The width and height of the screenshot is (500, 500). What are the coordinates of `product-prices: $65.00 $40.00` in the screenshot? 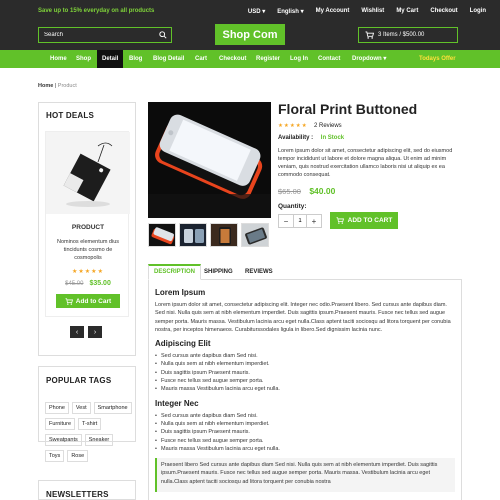 It's located at (306, 191).